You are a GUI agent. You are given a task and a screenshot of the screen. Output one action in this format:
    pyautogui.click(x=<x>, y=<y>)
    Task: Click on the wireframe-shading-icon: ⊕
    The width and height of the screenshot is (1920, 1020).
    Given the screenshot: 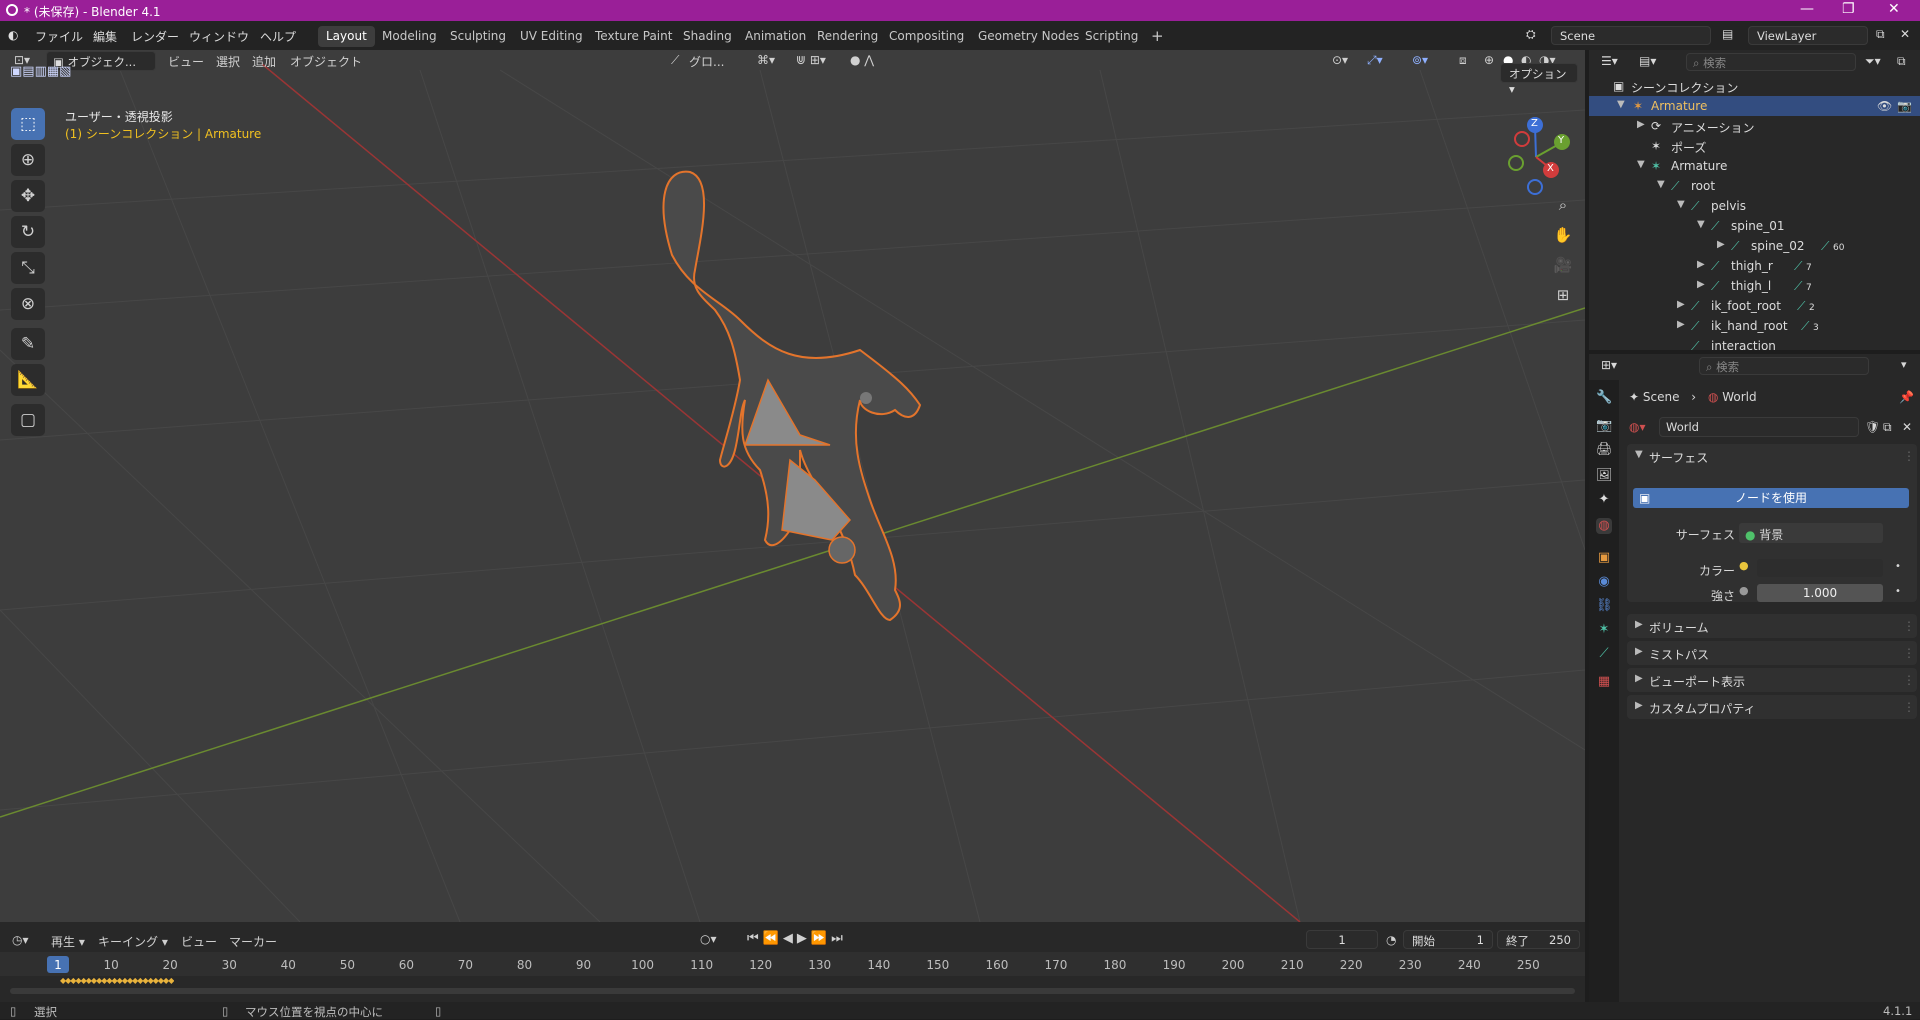 What is the action you would take?
    pyautogui.click(x=1489, y=60)
    